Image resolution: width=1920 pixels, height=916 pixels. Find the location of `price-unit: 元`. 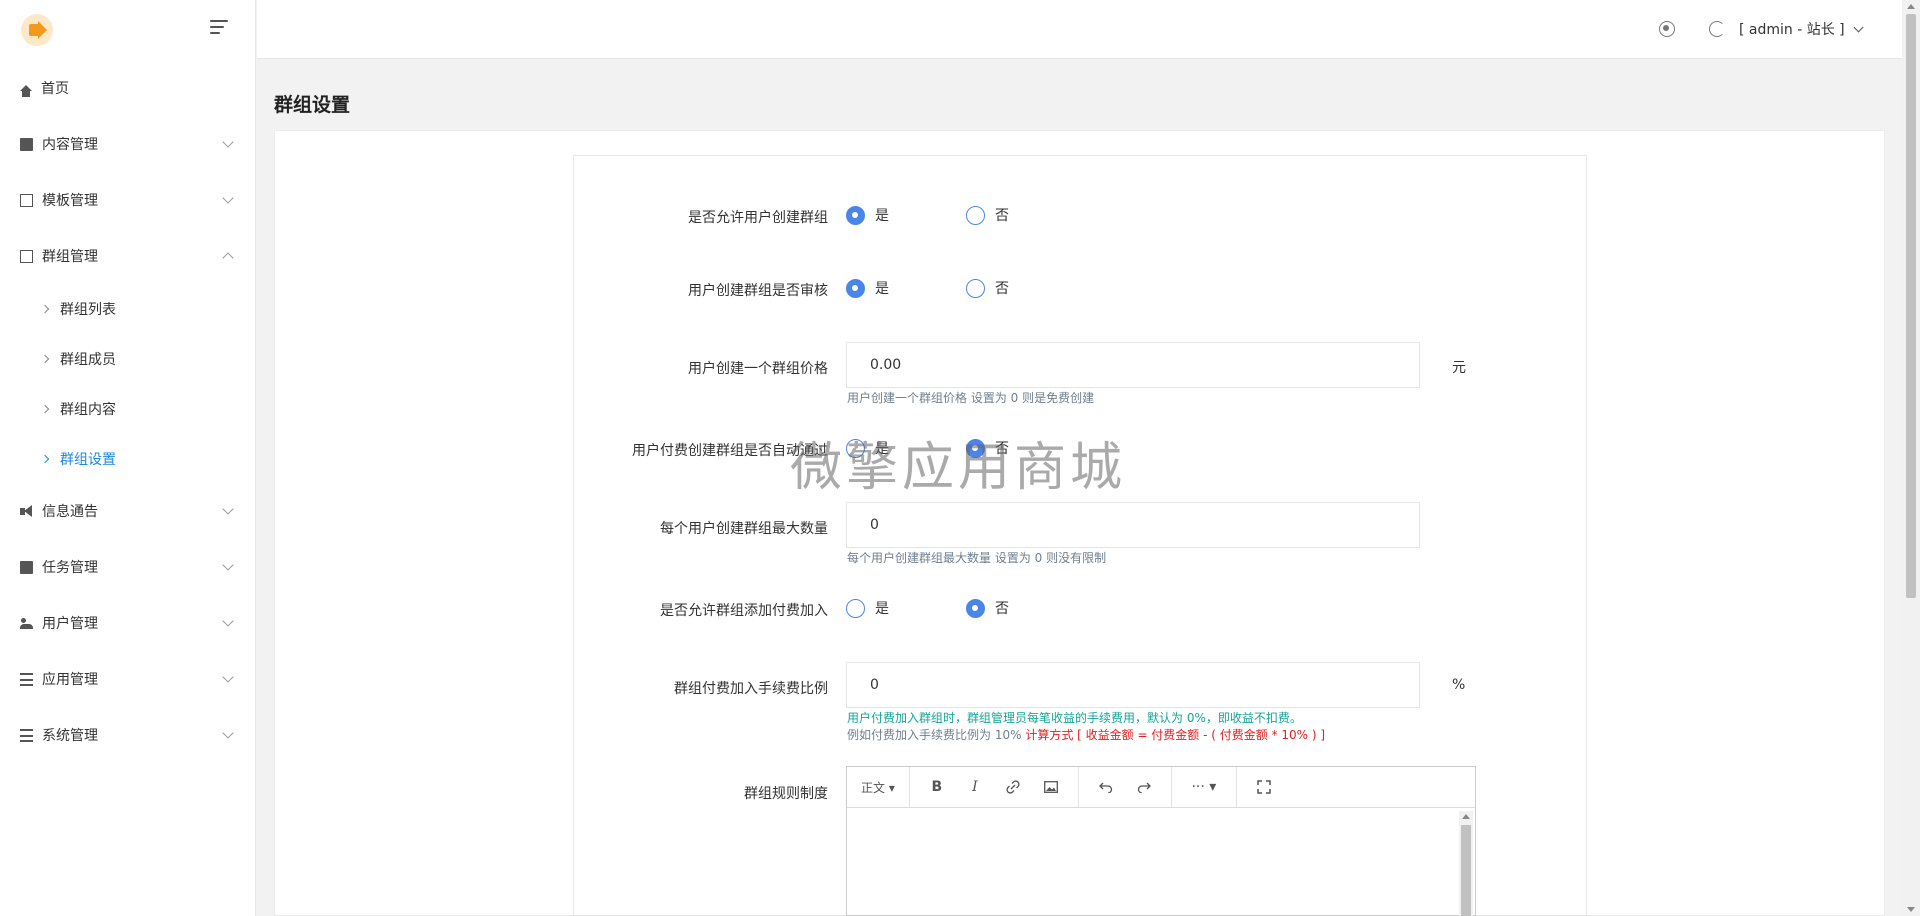

price-unit: 元 is located at coordinates (1459, 368).